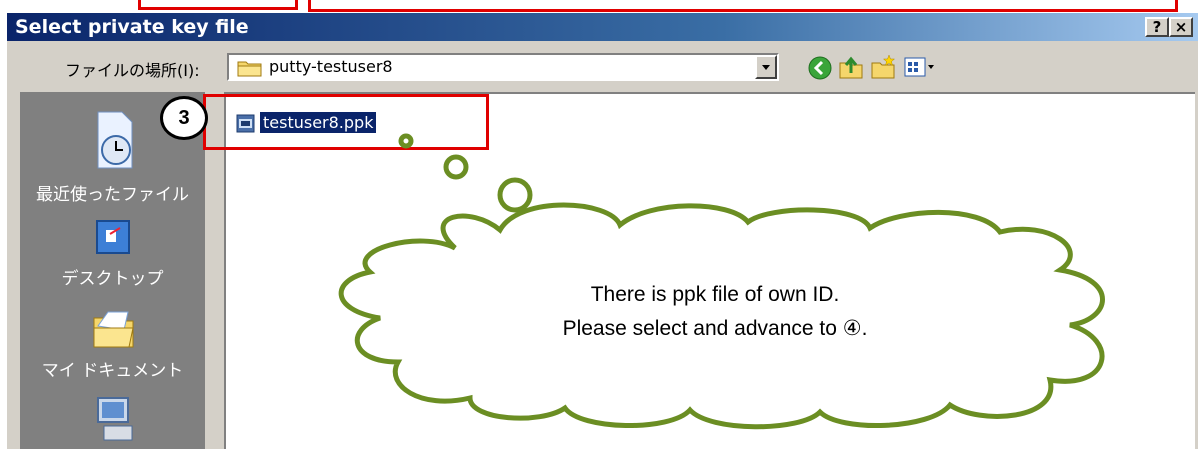  What do you see at coordinates (715, 294) in the screenshot?
I see `callout-line-1: There is ppk file of own ID.` at bounding box center [715, 294].